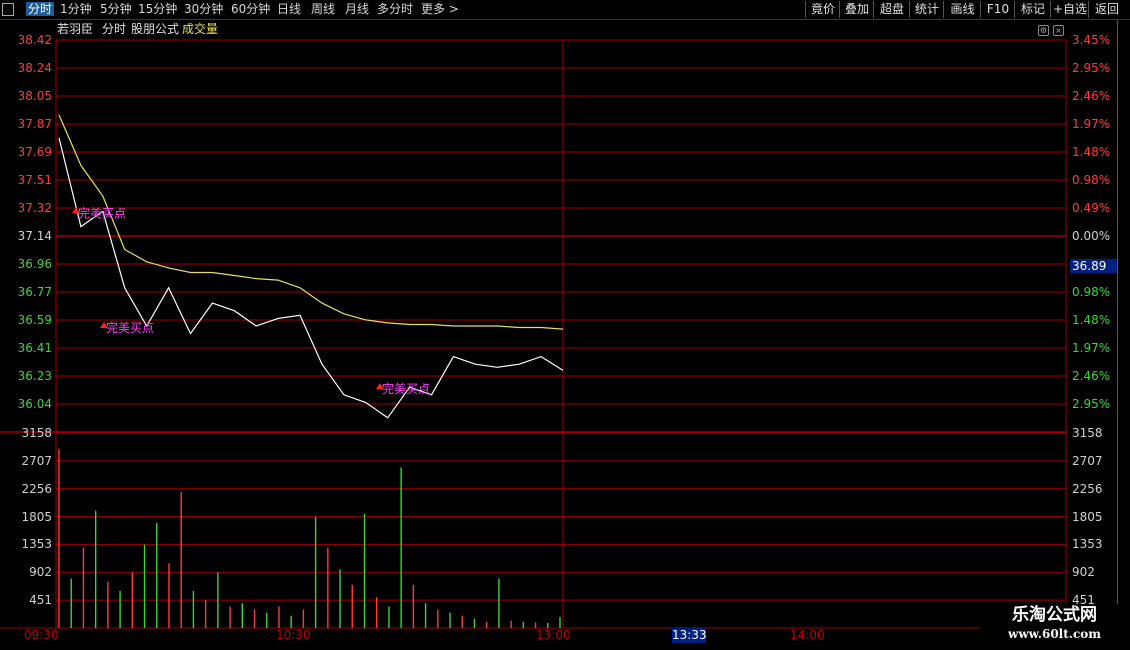  Describe the element at coordinates (41, 635) in the screenshot. I see `time-tick: 09:30` at that location.